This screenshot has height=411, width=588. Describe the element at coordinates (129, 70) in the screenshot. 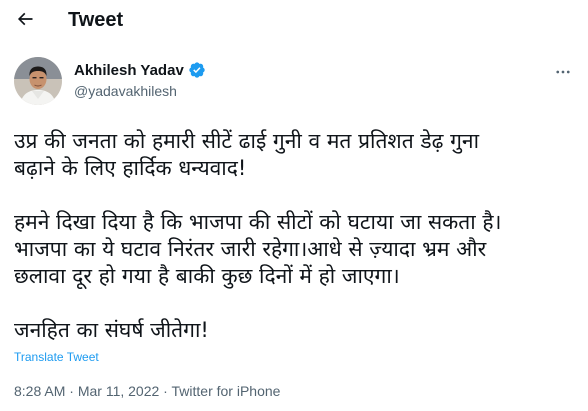

I see `author-name: Akhilesh Yadav` at that location.